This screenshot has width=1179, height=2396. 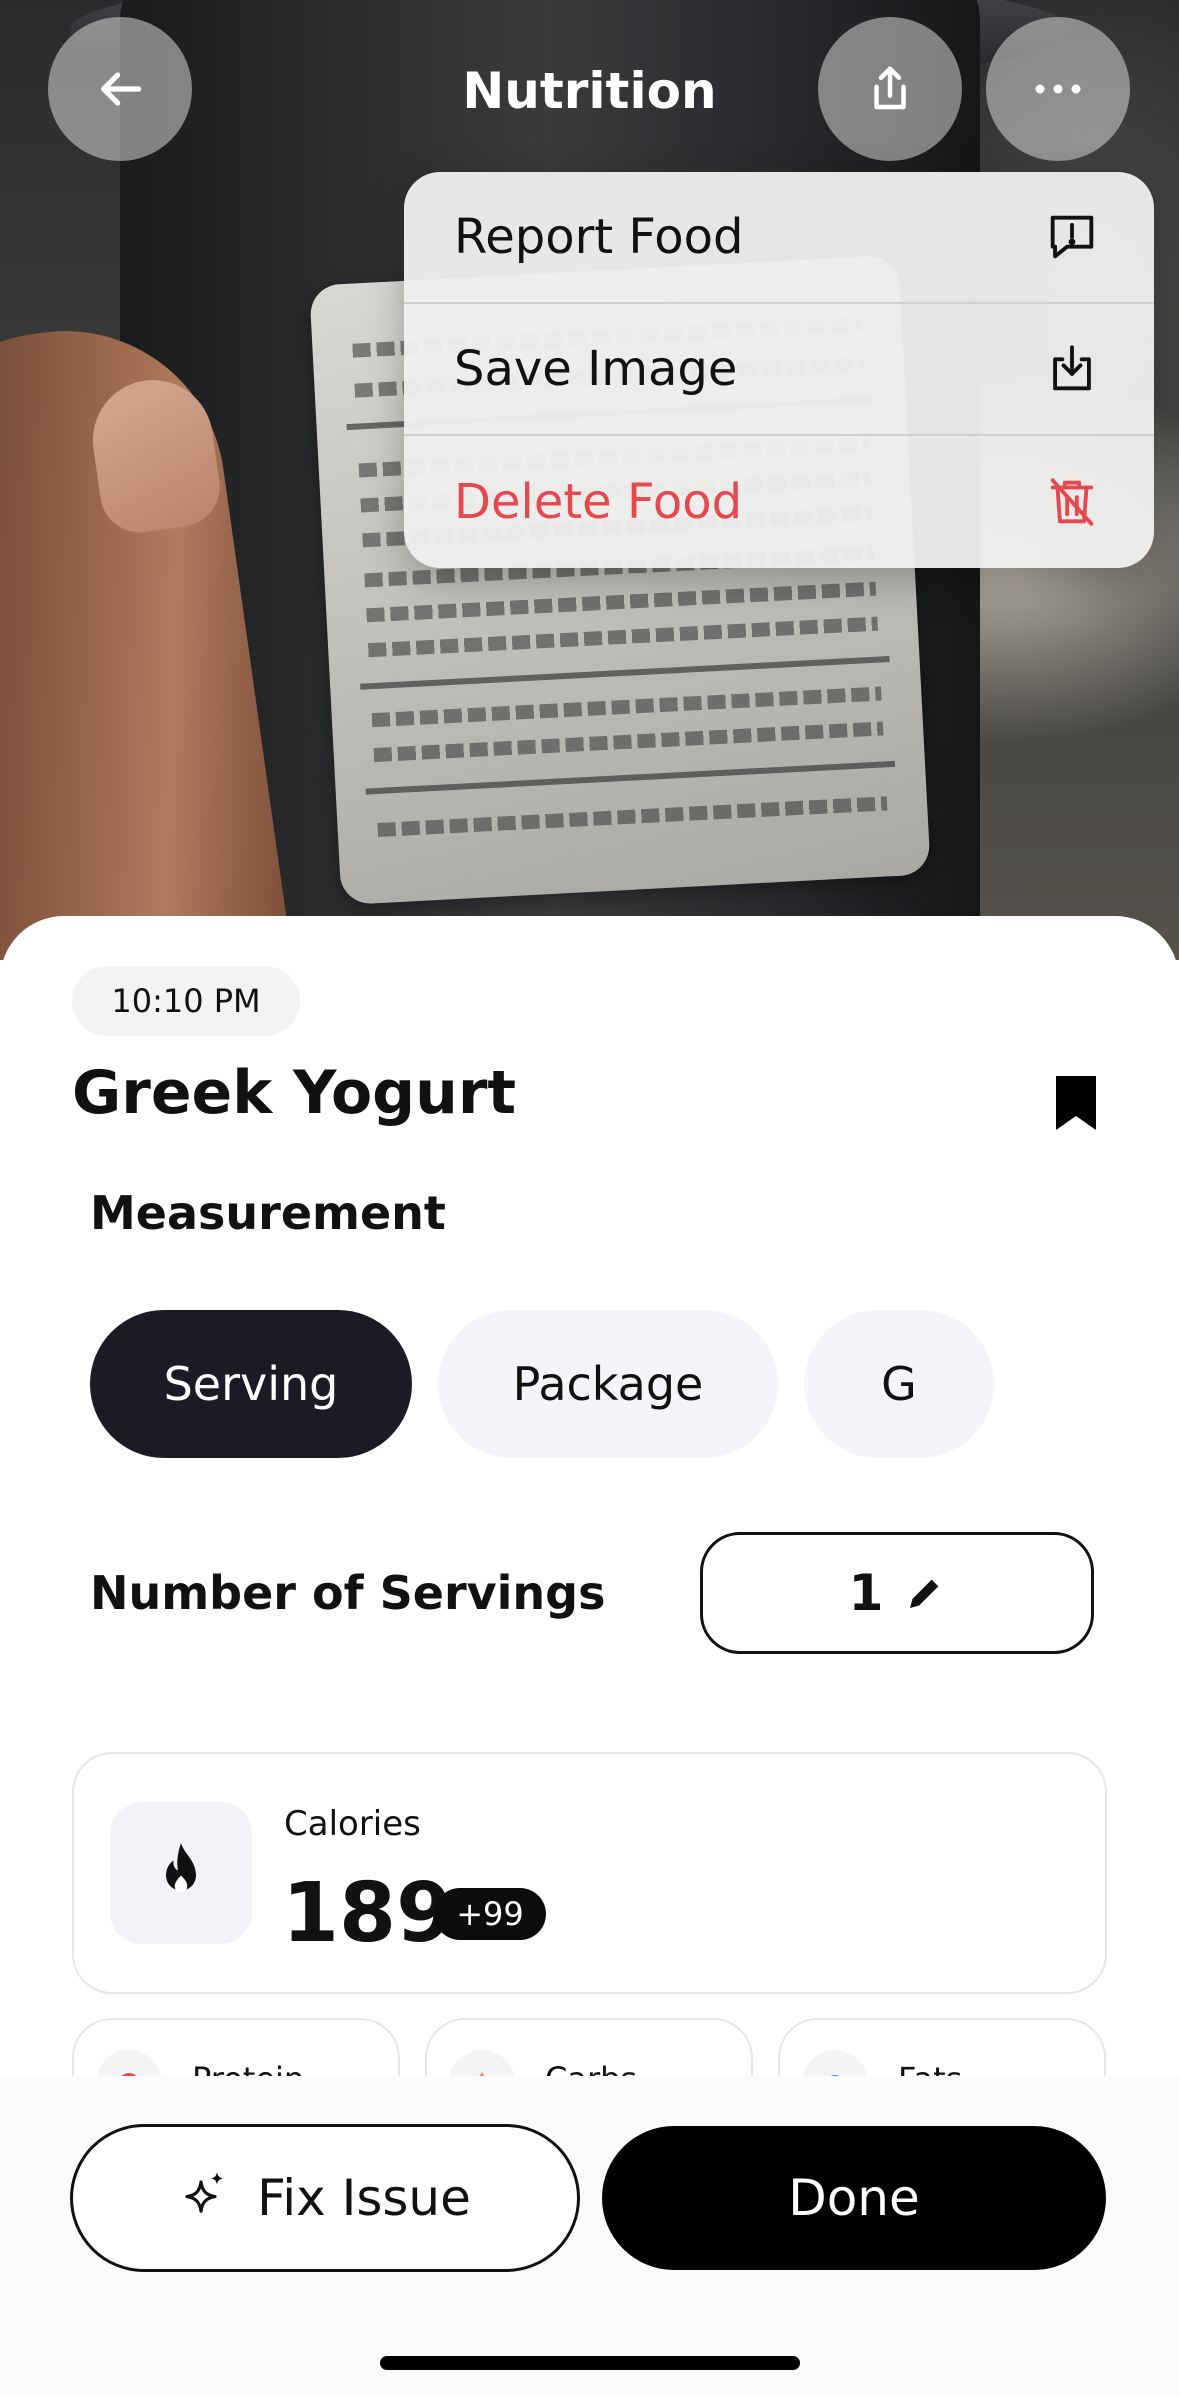 What do you see at coordinates (364, 2198) in the screenshot?
I see `fix-issue-label: Fix Issue` at bounding box center [364, 2198].